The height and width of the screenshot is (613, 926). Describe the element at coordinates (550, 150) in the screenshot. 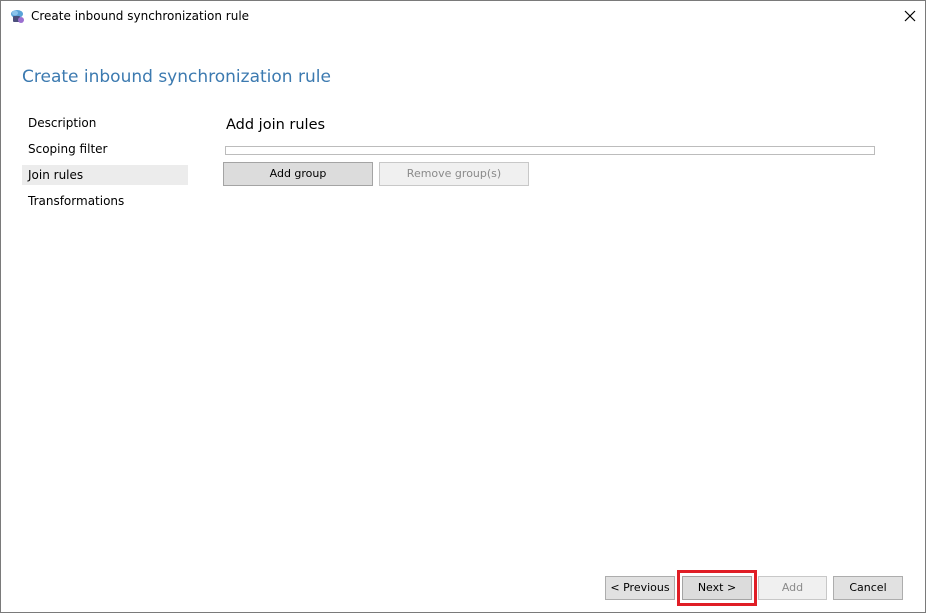

I see `join-rules-progress-bar` at that location.